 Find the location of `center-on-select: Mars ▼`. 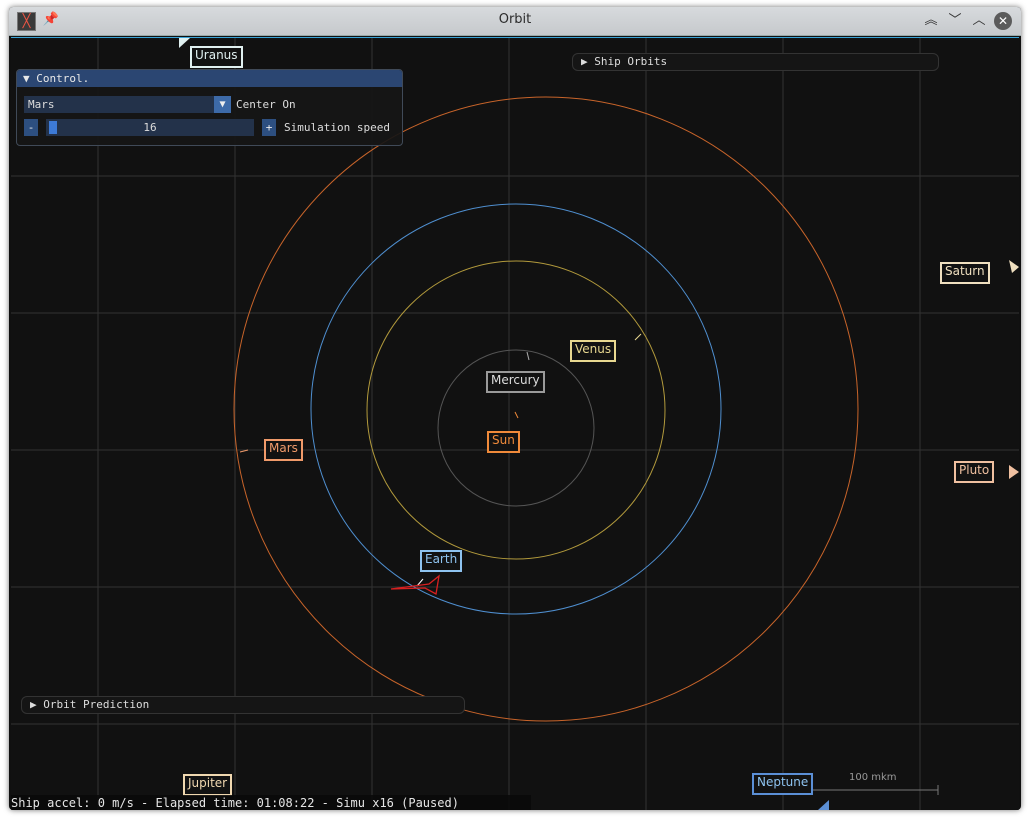

center-on-select: Mars ▼ is located at coordinates (127, 104).